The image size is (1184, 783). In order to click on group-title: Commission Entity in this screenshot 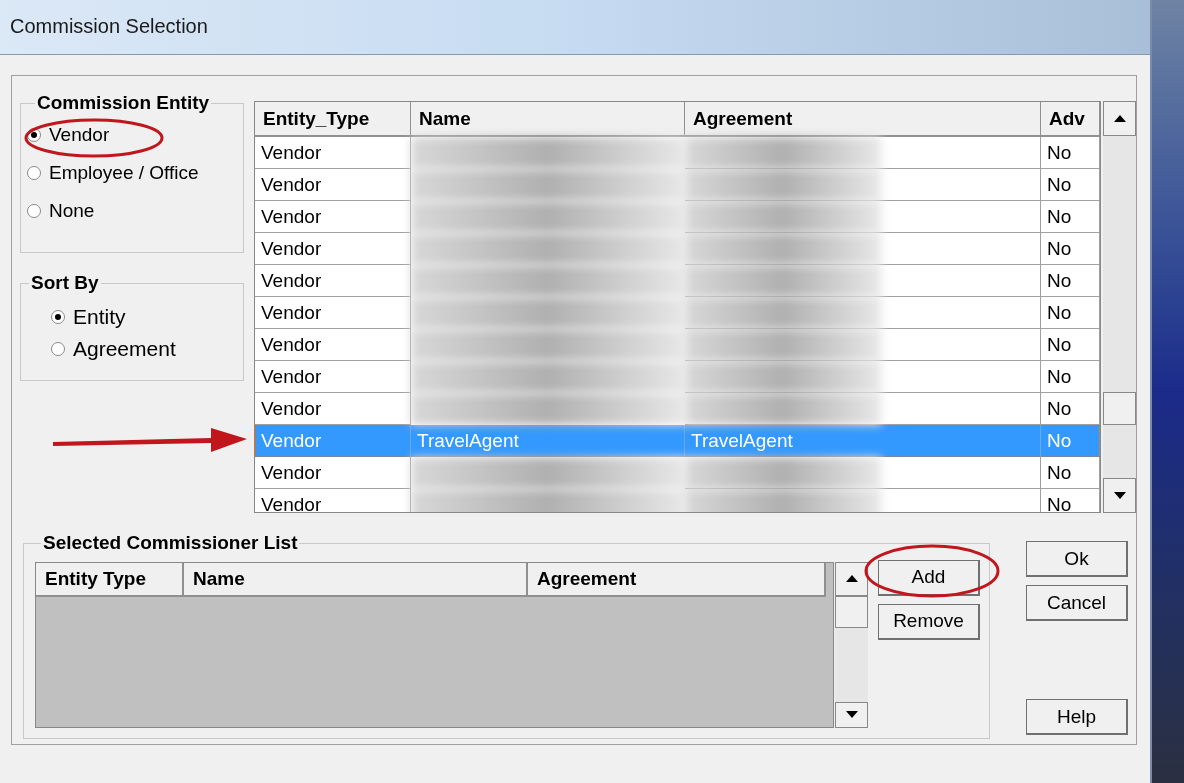, I will do `click(123, 103)`.